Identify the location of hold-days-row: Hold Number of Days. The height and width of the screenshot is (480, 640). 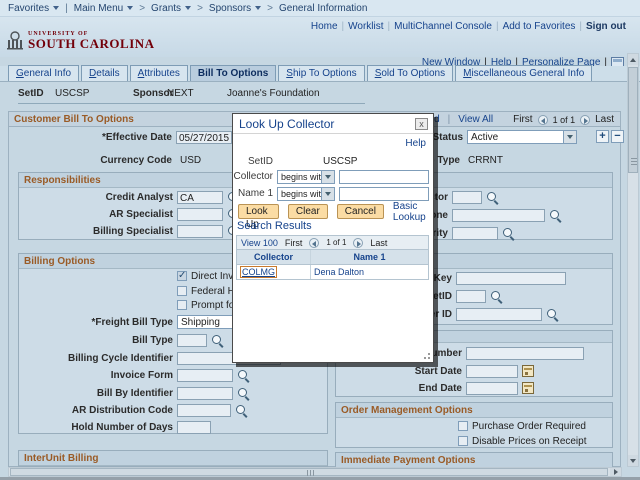
(115, 427).